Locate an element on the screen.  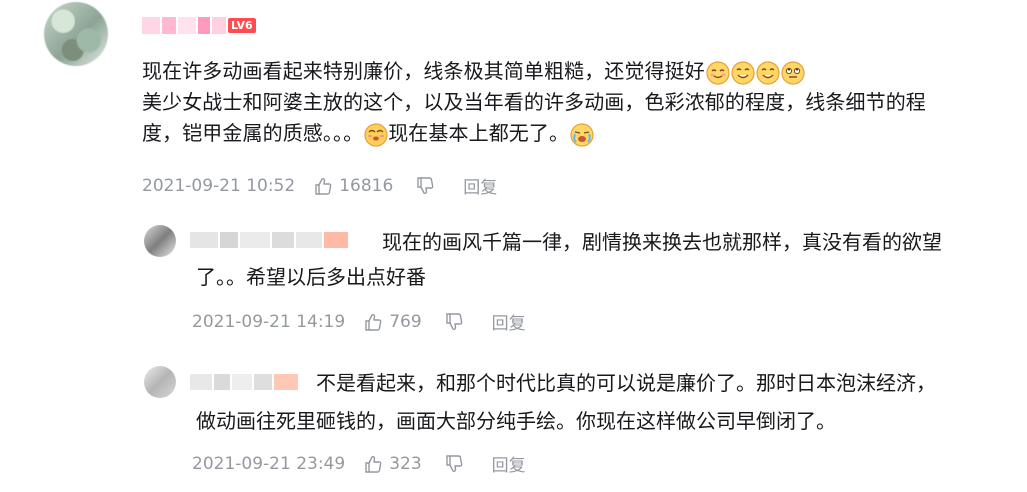
blush-emoji is located at coordinates (718, 72).